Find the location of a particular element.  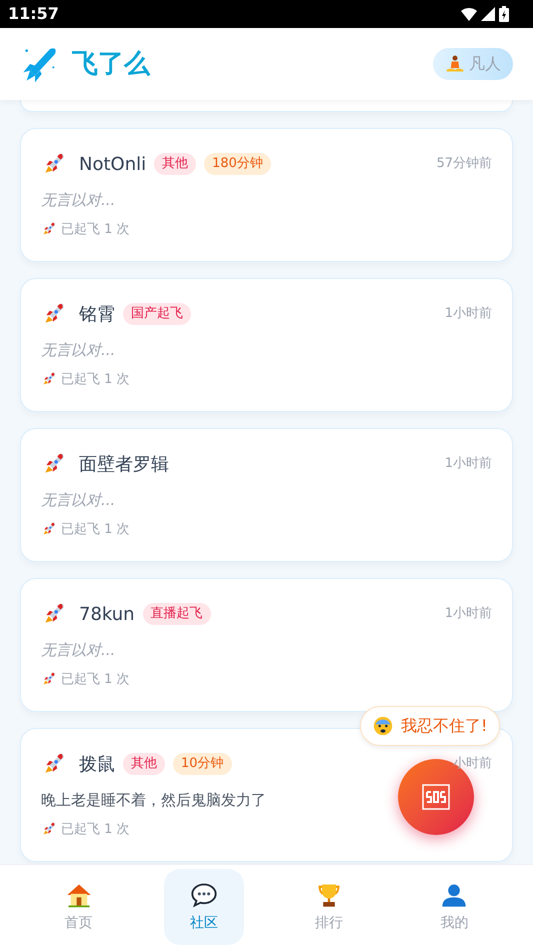

post-tag: 直播起飞 is located at coordinates (176, 614).